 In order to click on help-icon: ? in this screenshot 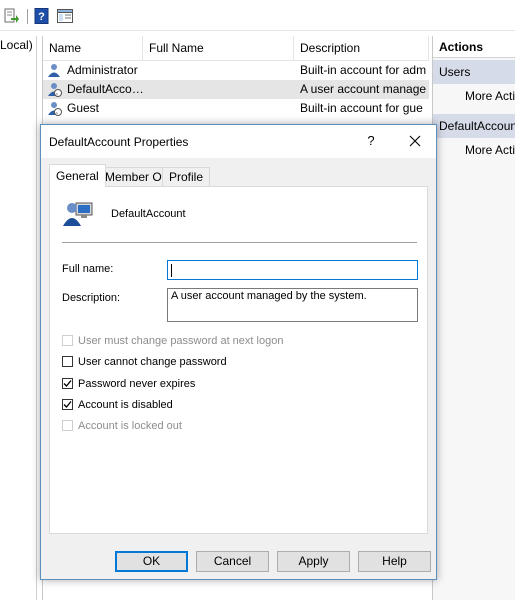, I will do `click(42, 16)`.